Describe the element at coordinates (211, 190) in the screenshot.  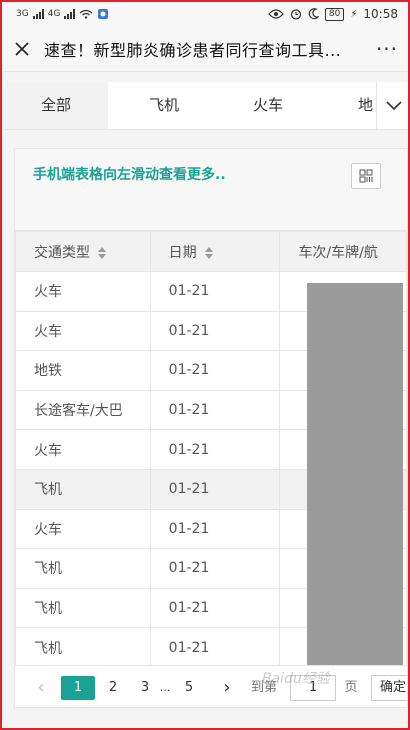
I see `table-toolbar: 手机端表格向左滑动查看更多..` at that location.